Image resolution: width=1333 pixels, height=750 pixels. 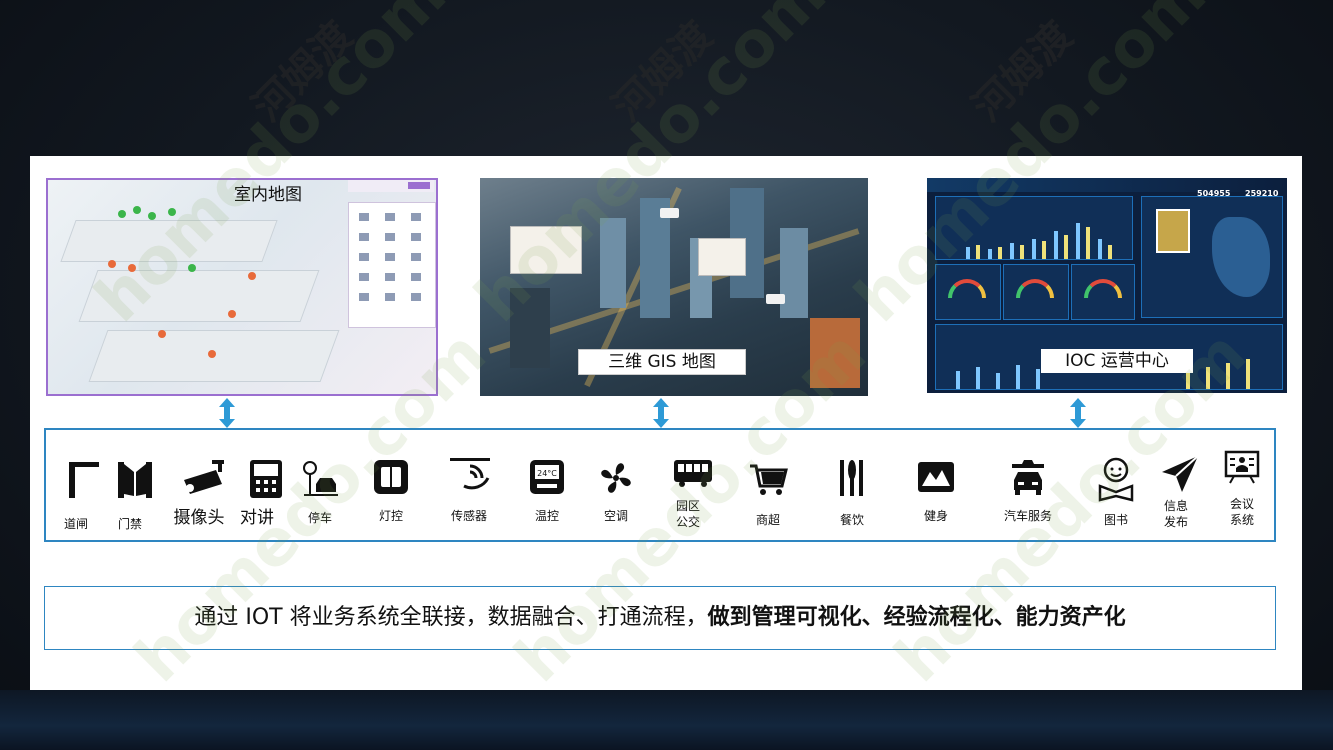 I want to click on ioc-header, so click(x=1107, y=185).